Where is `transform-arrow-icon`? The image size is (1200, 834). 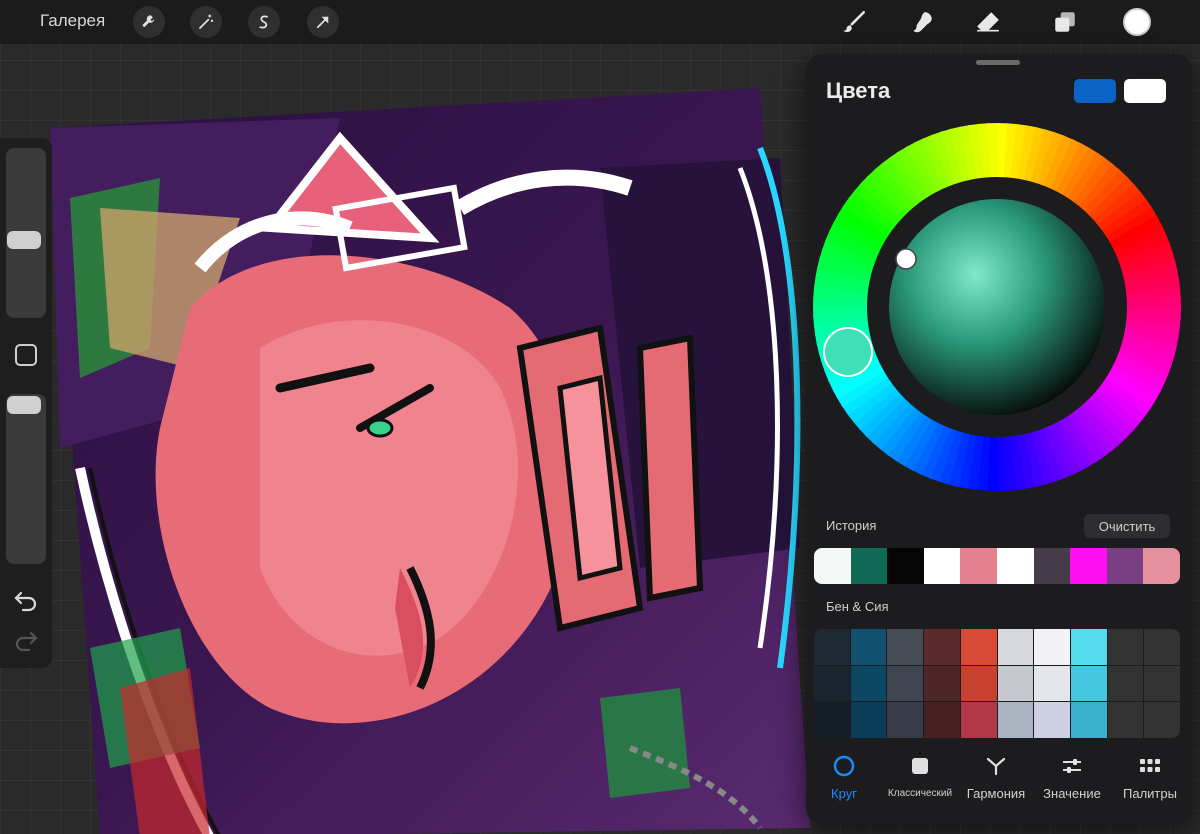
transform-arrow-icon is located at coordinates (323, 22).